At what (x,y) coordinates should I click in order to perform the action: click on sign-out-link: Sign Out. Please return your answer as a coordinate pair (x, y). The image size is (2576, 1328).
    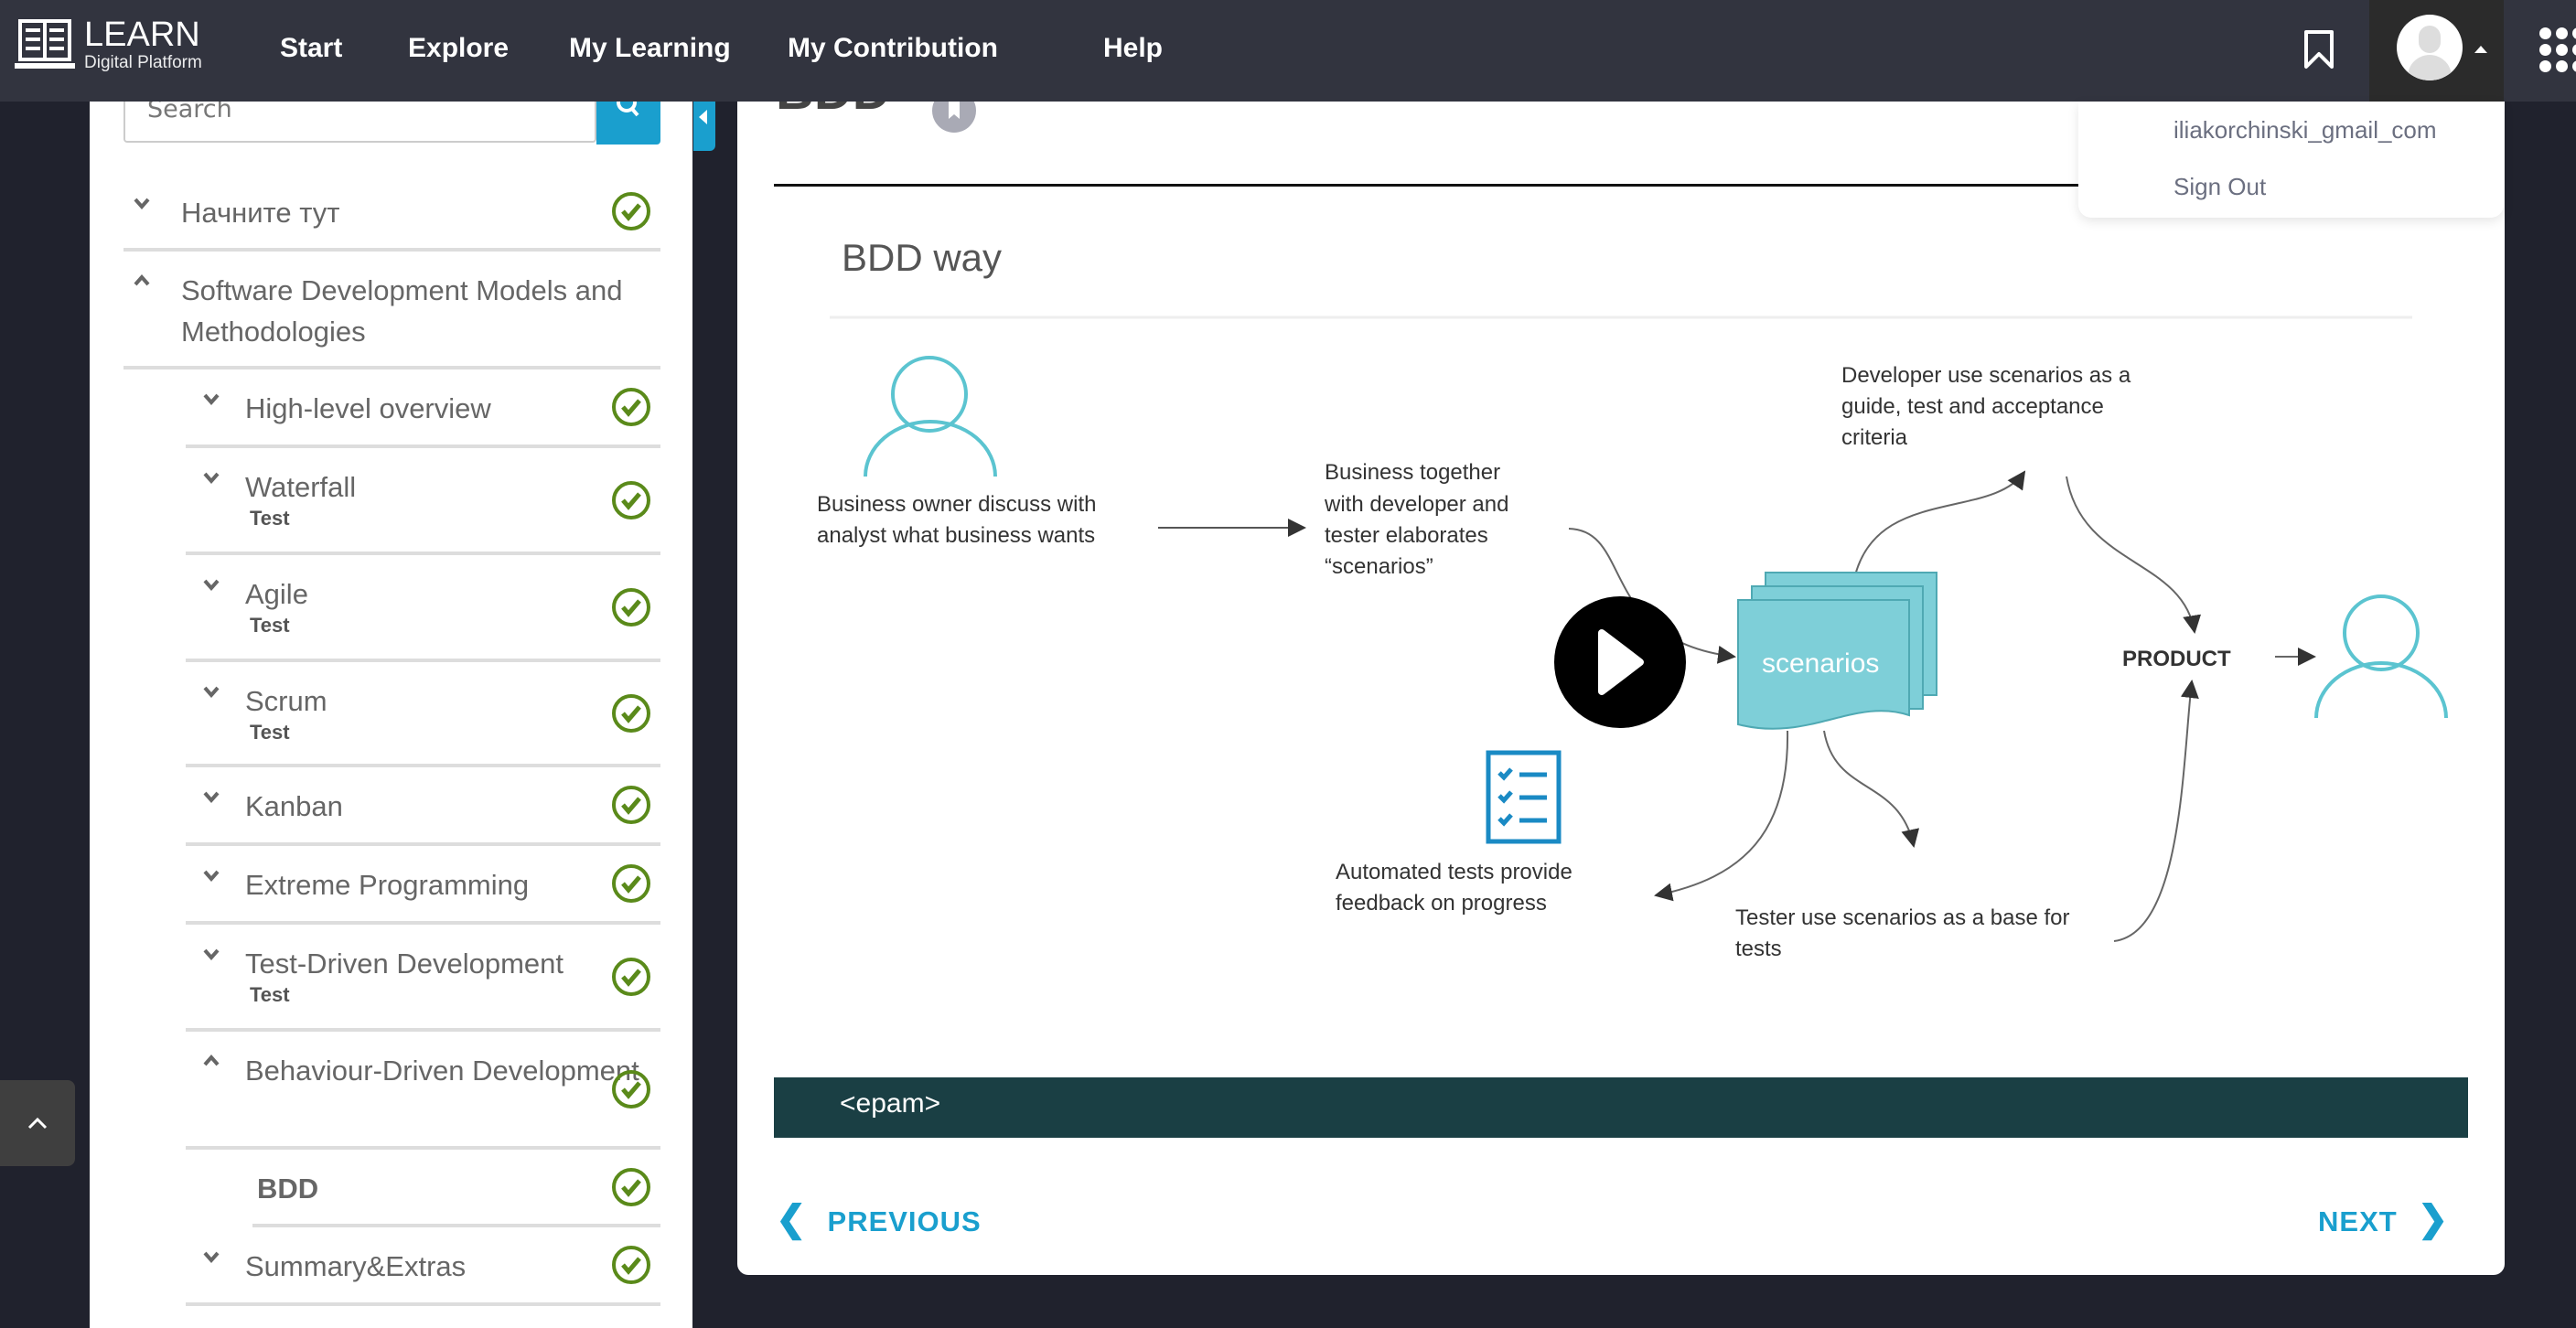
    Looking at the image, I should click on (2220, 187).